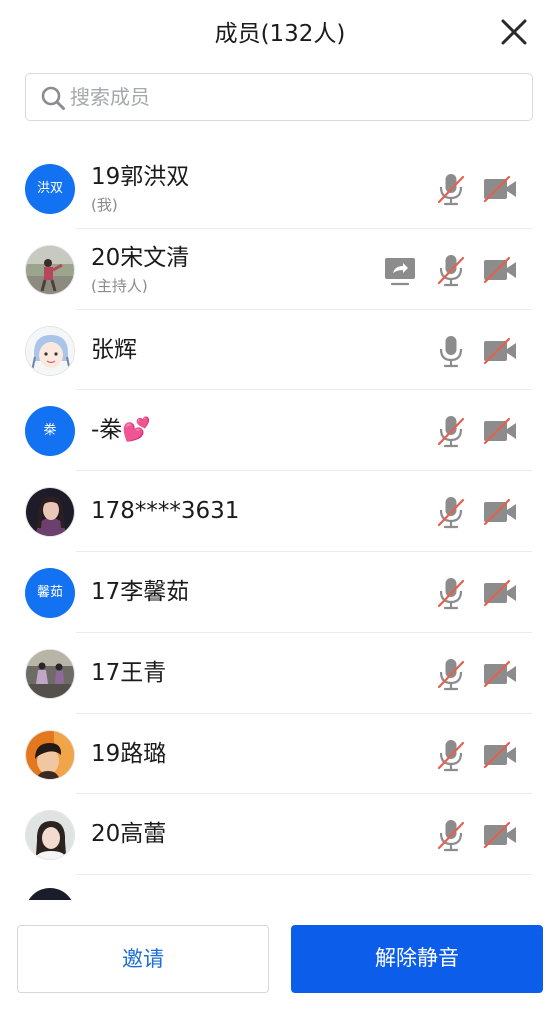 Image resolution: width=560 pixels, height=1012 pixels. I want to click on member-row: 20宋文清 (主持人), so click(280, 269).